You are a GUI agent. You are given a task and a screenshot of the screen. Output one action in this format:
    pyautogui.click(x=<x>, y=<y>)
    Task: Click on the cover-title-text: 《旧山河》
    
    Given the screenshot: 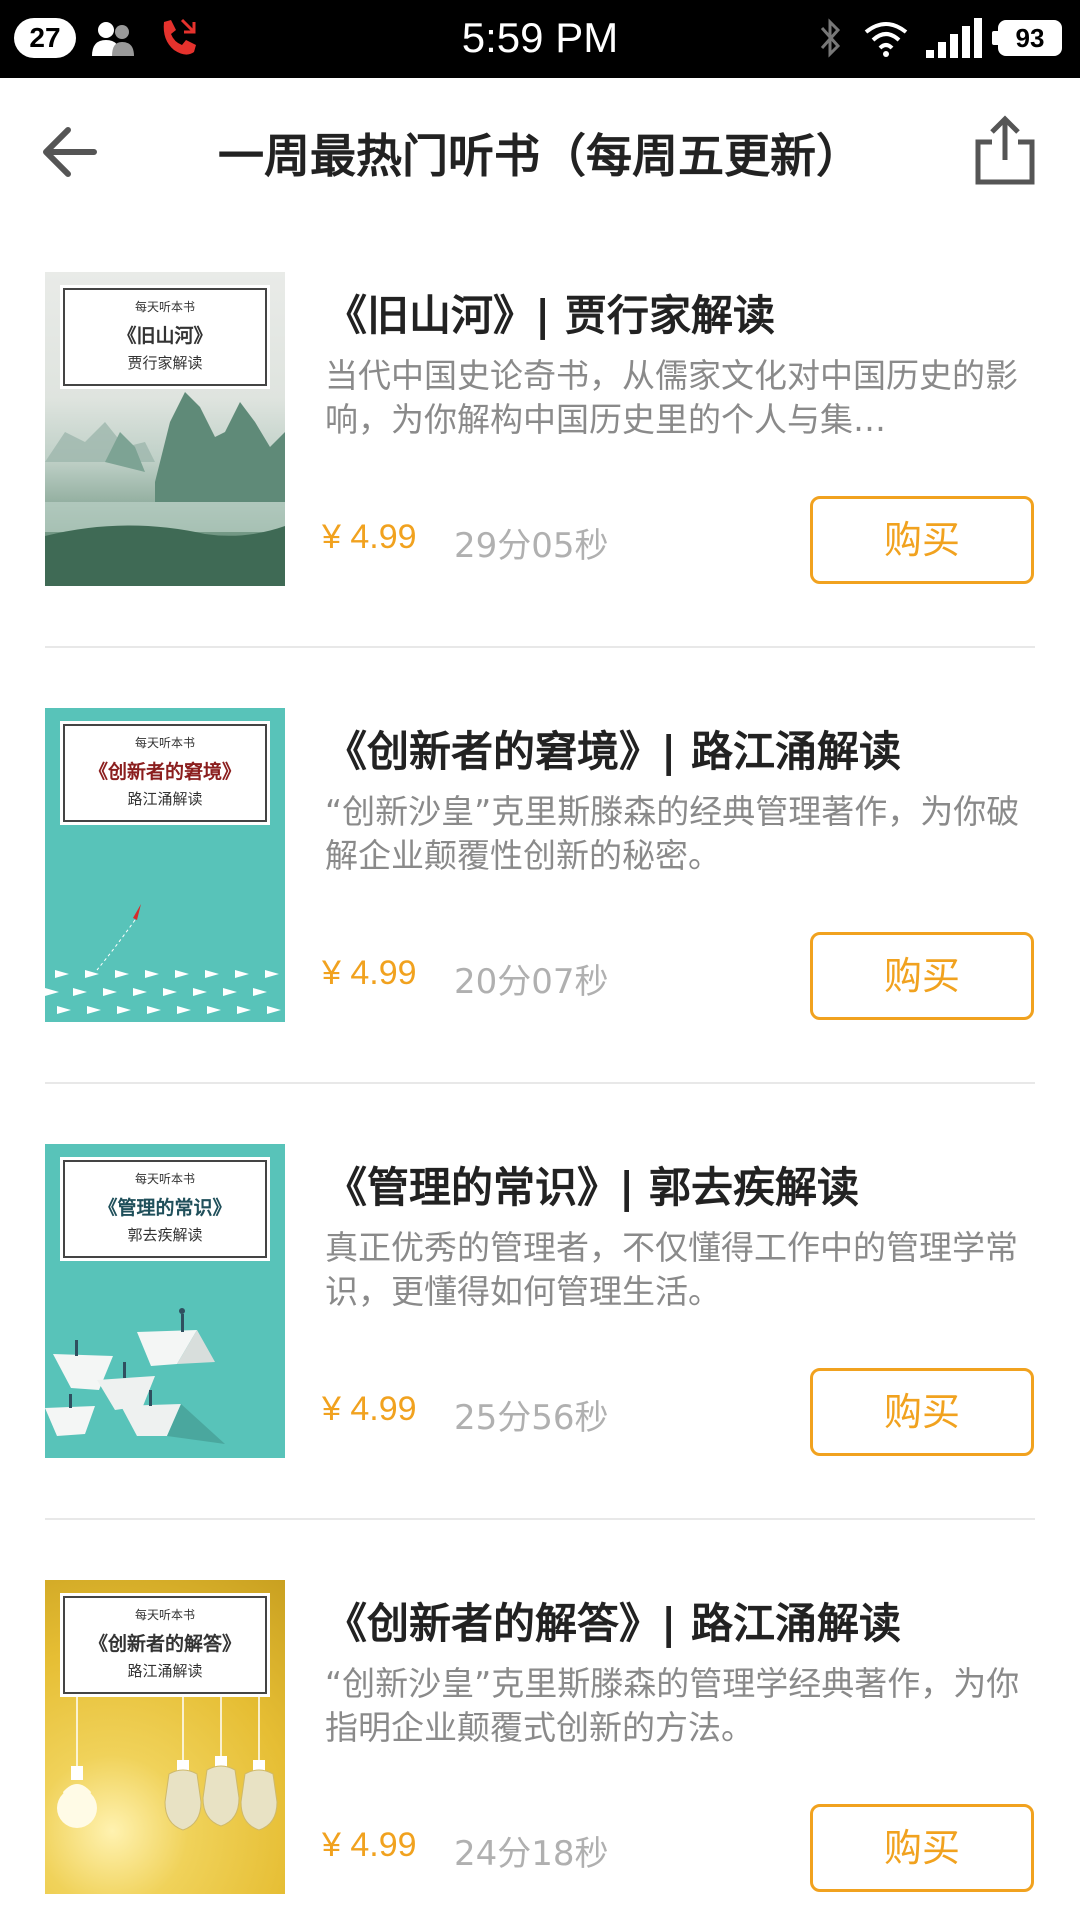 What is the action you would take?
    pyautogui.click(x=165, y=336)
    